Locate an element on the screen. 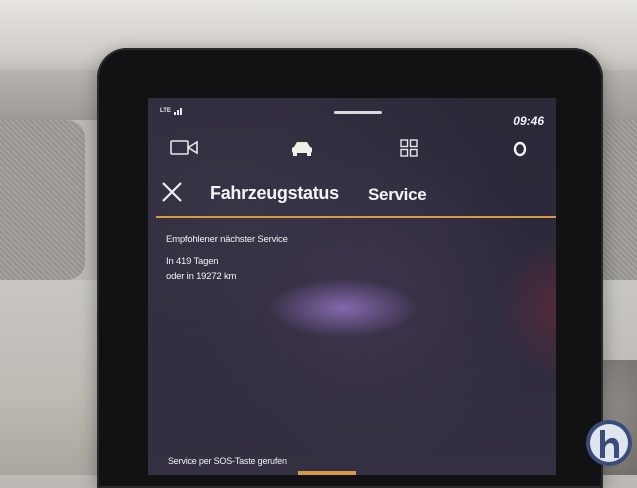 This screenshot has height=488, width=637. apps-grid-icon is located at coordinates (409, 148).